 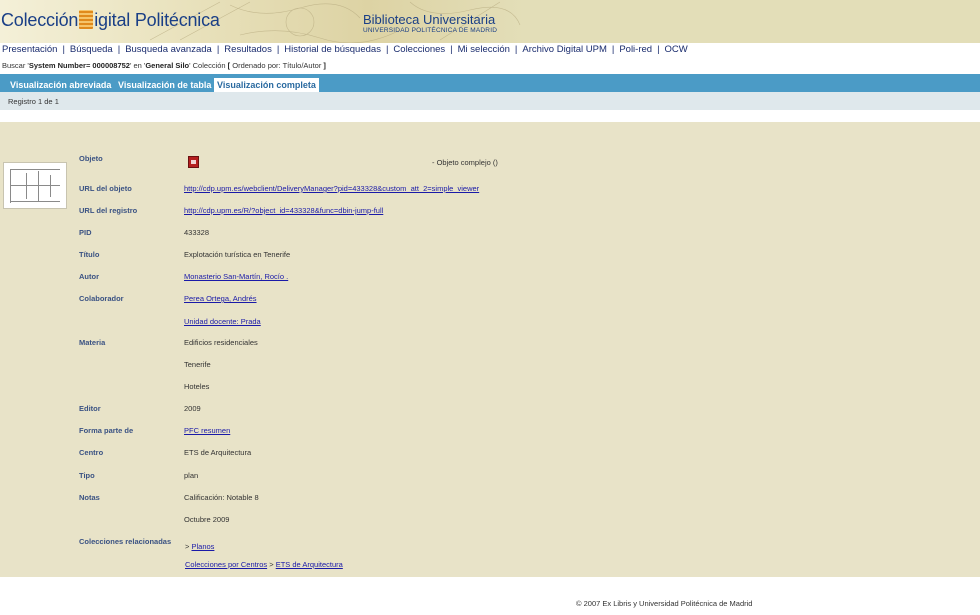 What do you see at coordinates (125, 541) in the screenshot?
I see `label-colecciones: Colecciones relacionadas` at bounding box center [125, 541].